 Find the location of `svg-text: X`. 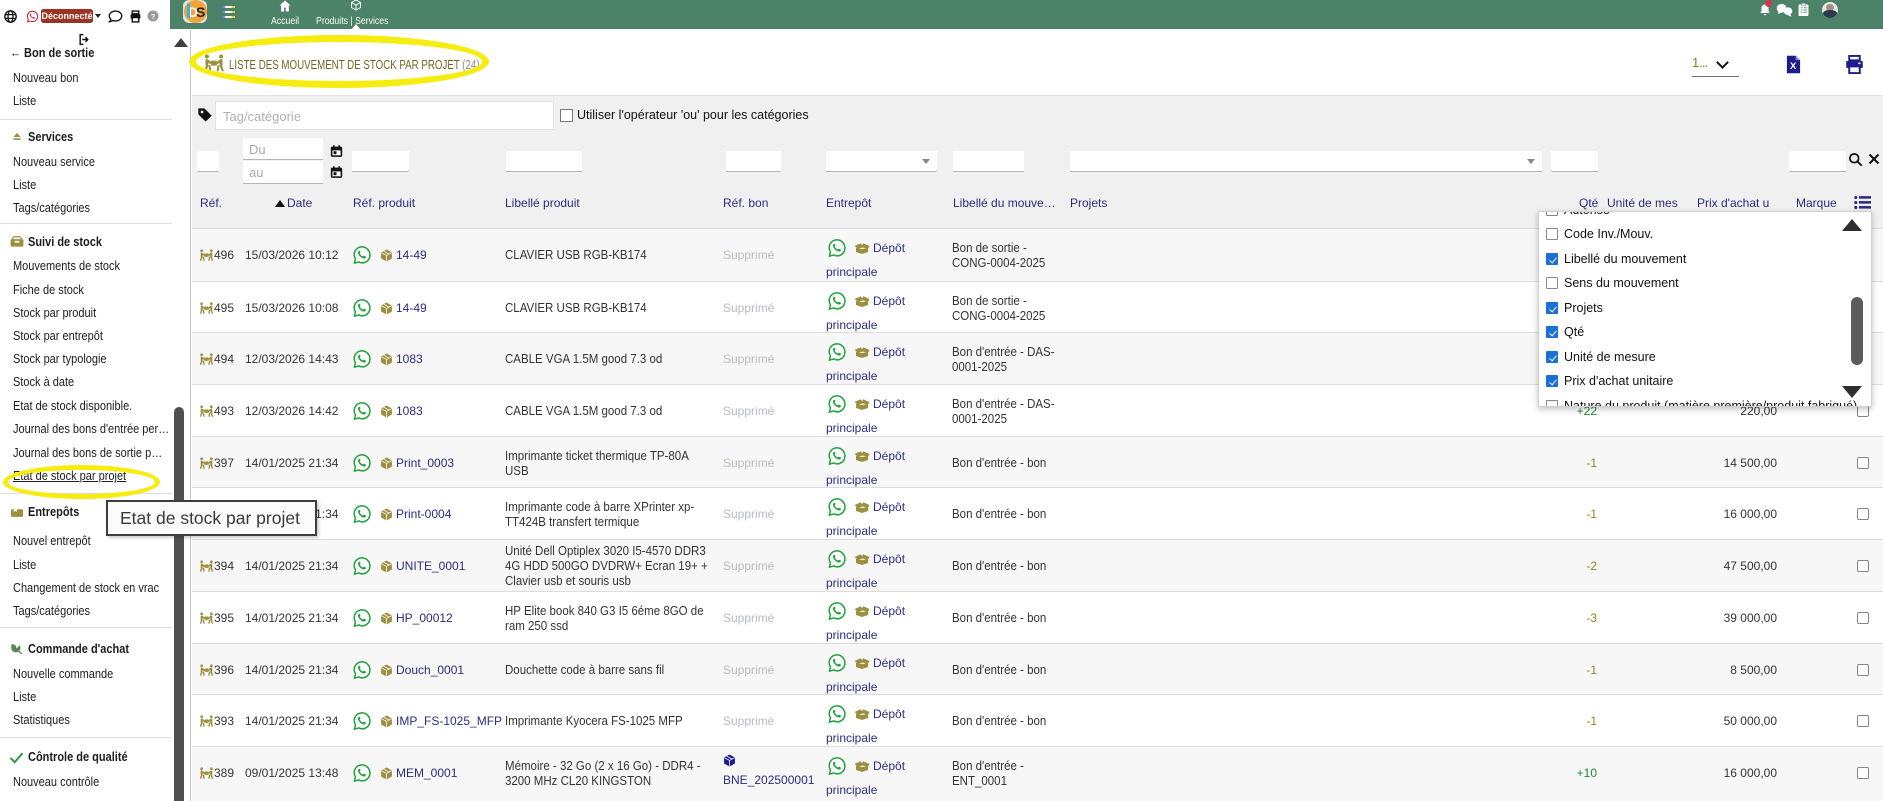

svg-text: X is located at coordinates (1793, 66).